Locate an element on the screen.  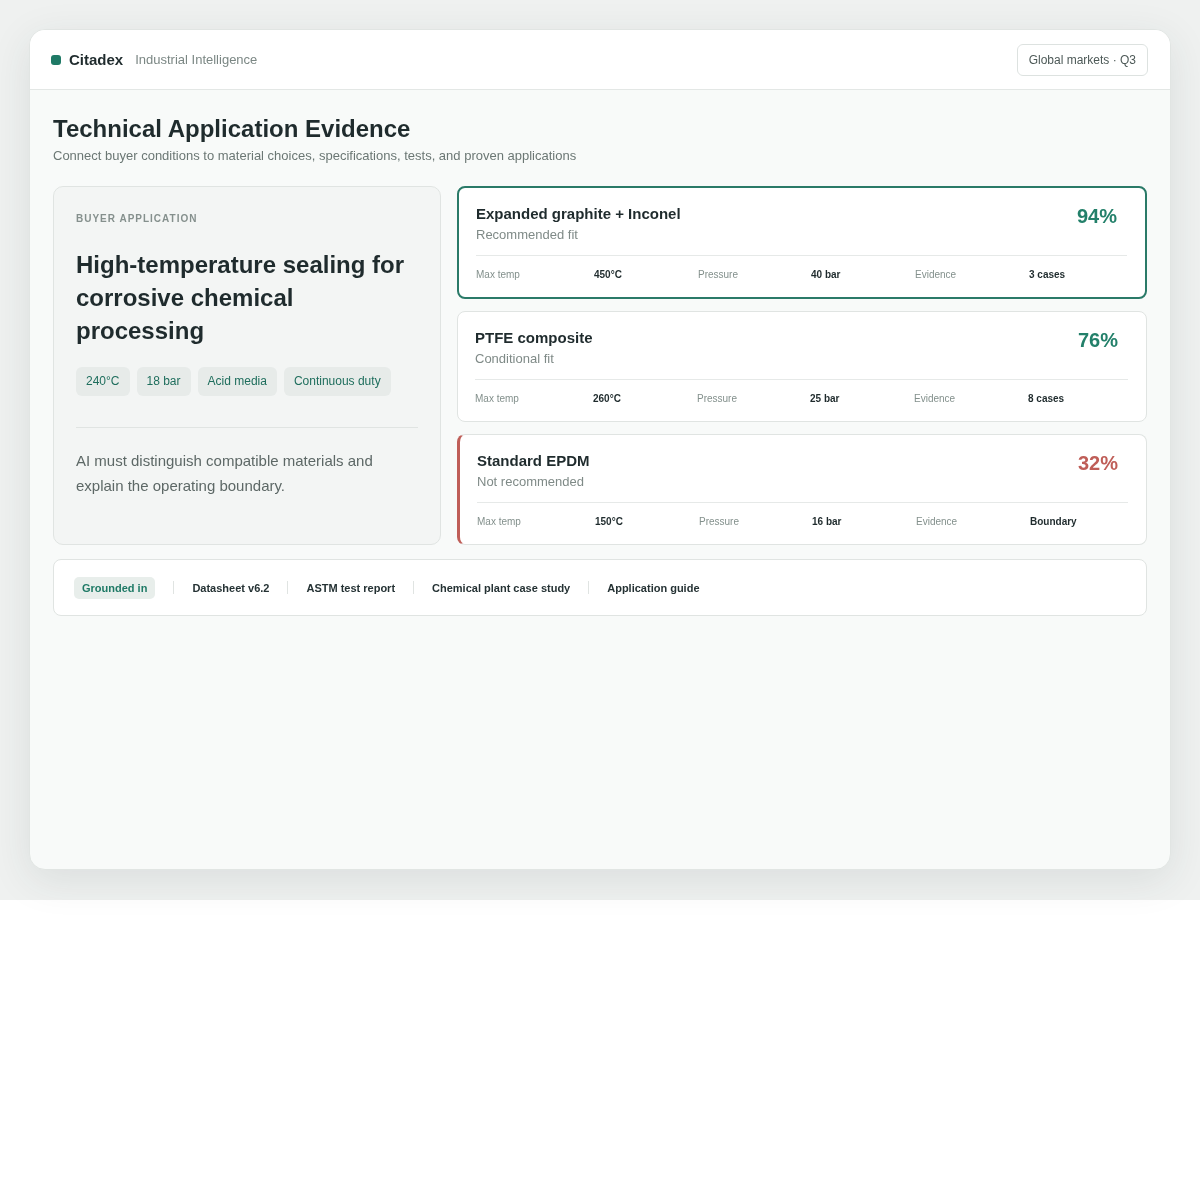
fit-score: 94% is located at coordinates (1096, 216).